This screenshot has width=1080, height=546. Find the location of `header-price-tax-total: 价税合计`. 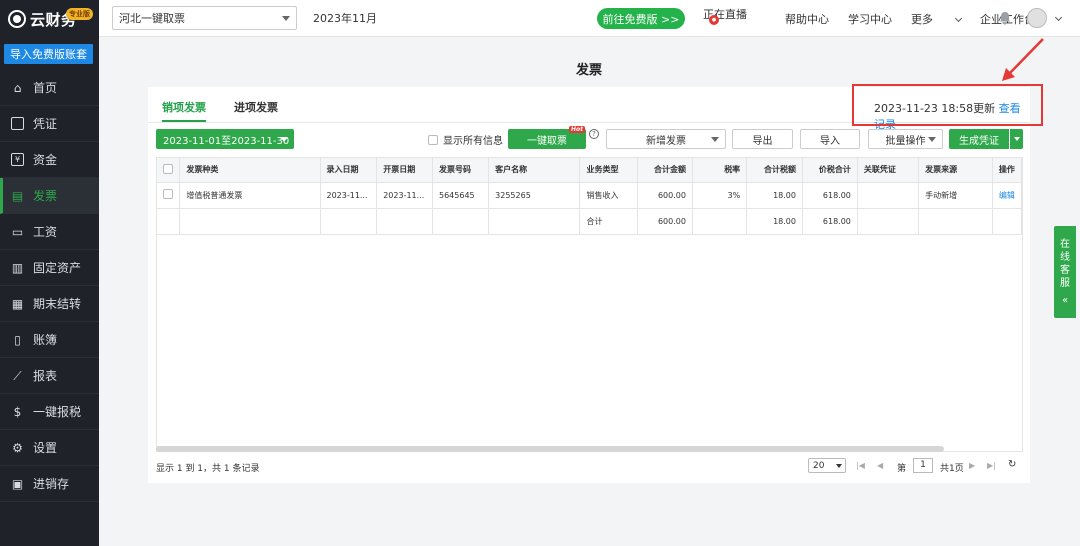

header-price-tax-total: 价税合计 is located at coordinates (830, 170).